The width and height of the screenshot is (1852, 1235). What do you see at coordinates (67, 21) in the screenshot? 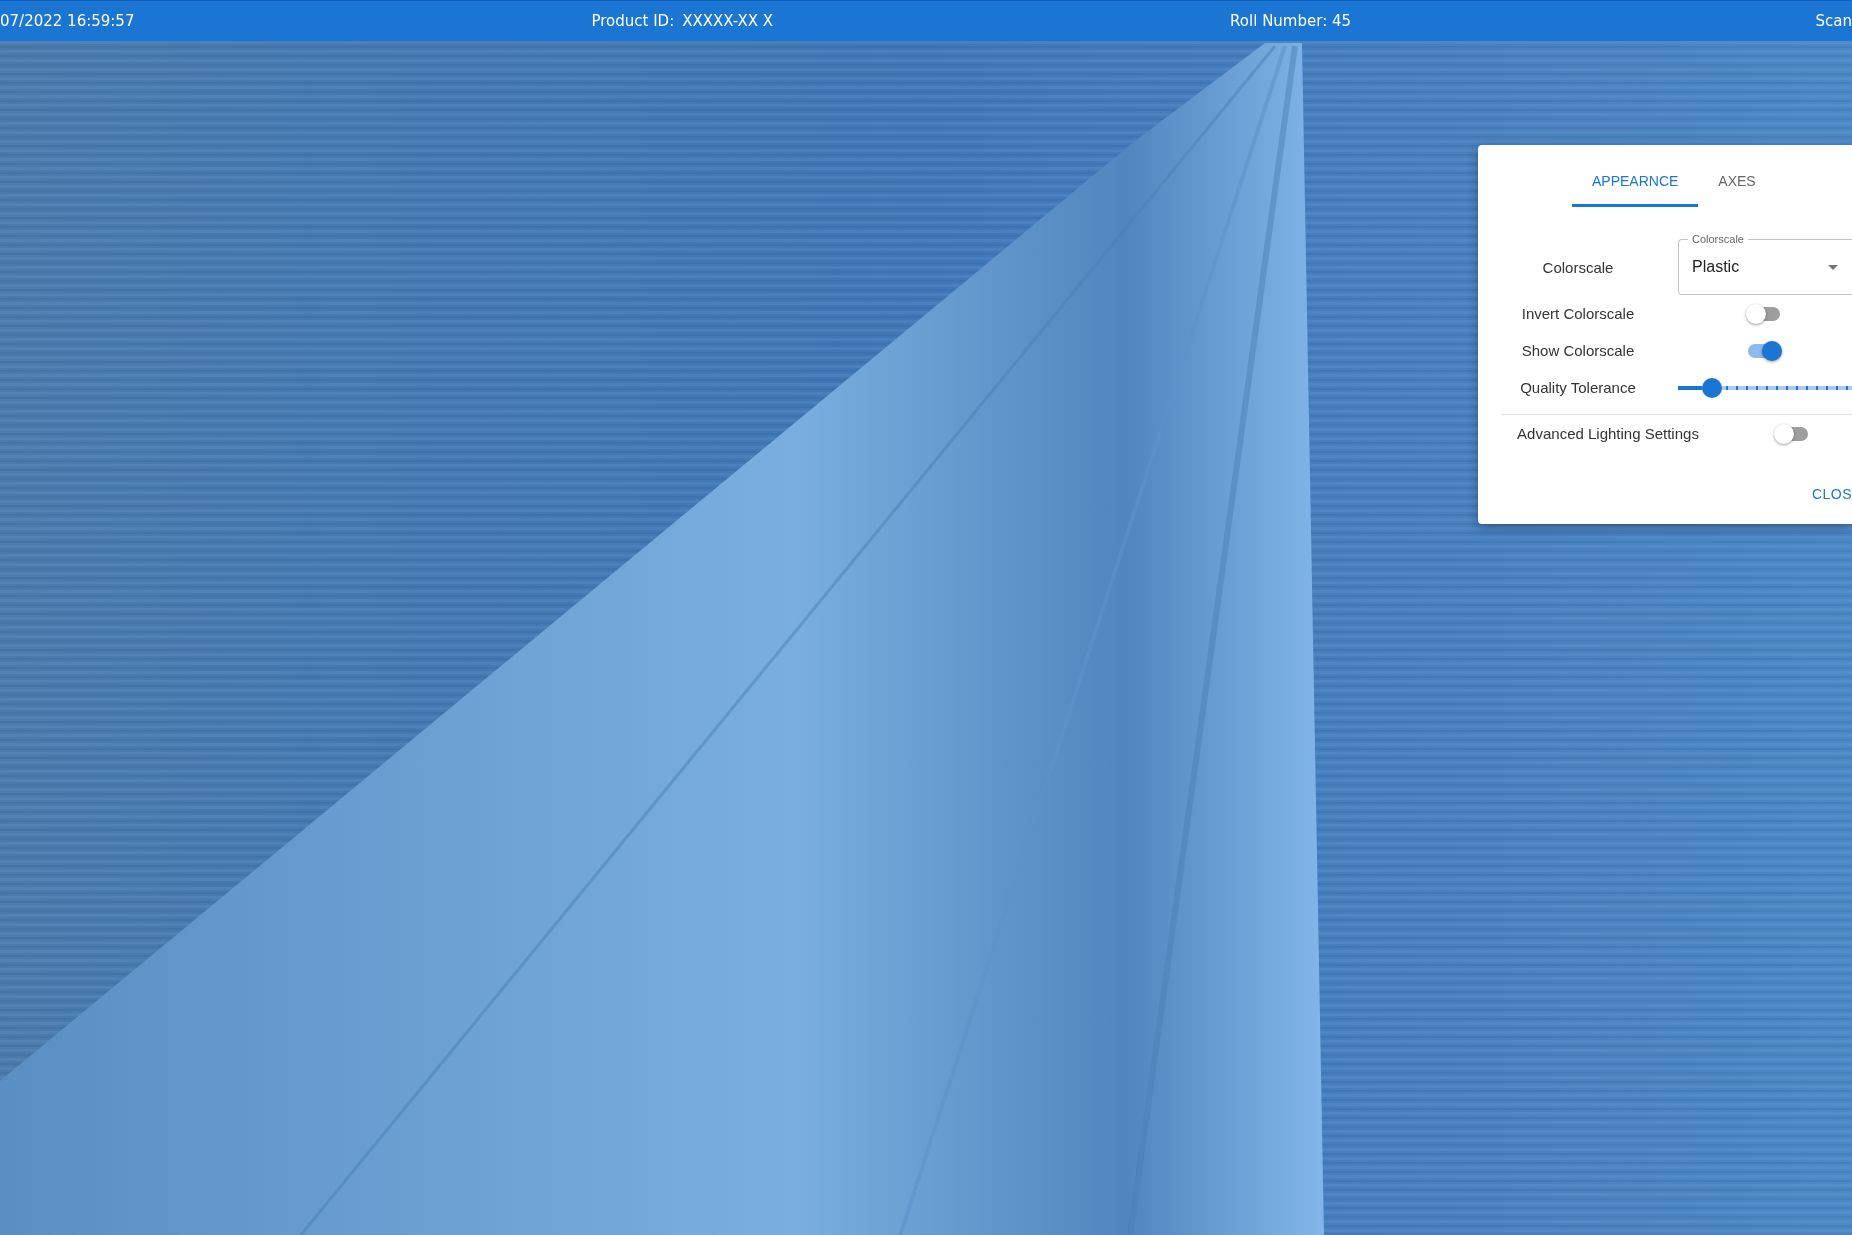
I see `date-time-text: 07/2022 16:59:57` at bounding box center [67, 21].